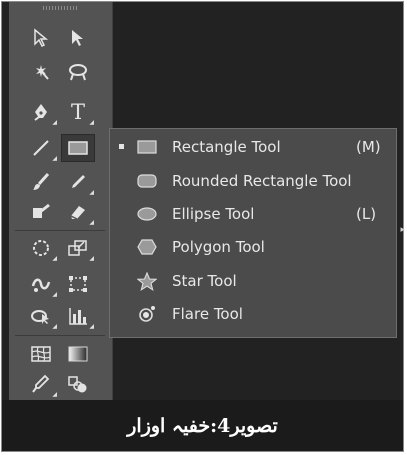  Describe the element at coordinates (253, 281) in the screenshot. I see `flyout-item-star: Star Tool` at that location.